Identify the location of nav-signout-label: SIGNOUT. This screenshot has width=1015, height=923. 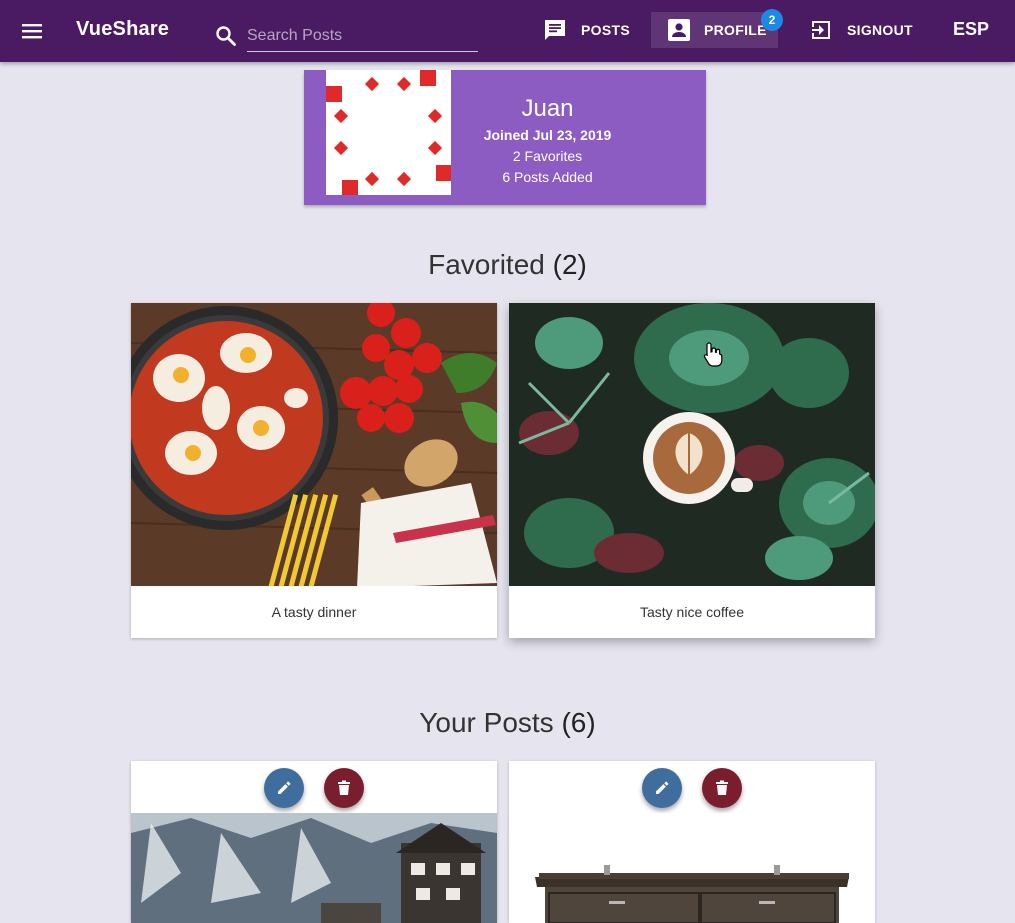
(880, 30).